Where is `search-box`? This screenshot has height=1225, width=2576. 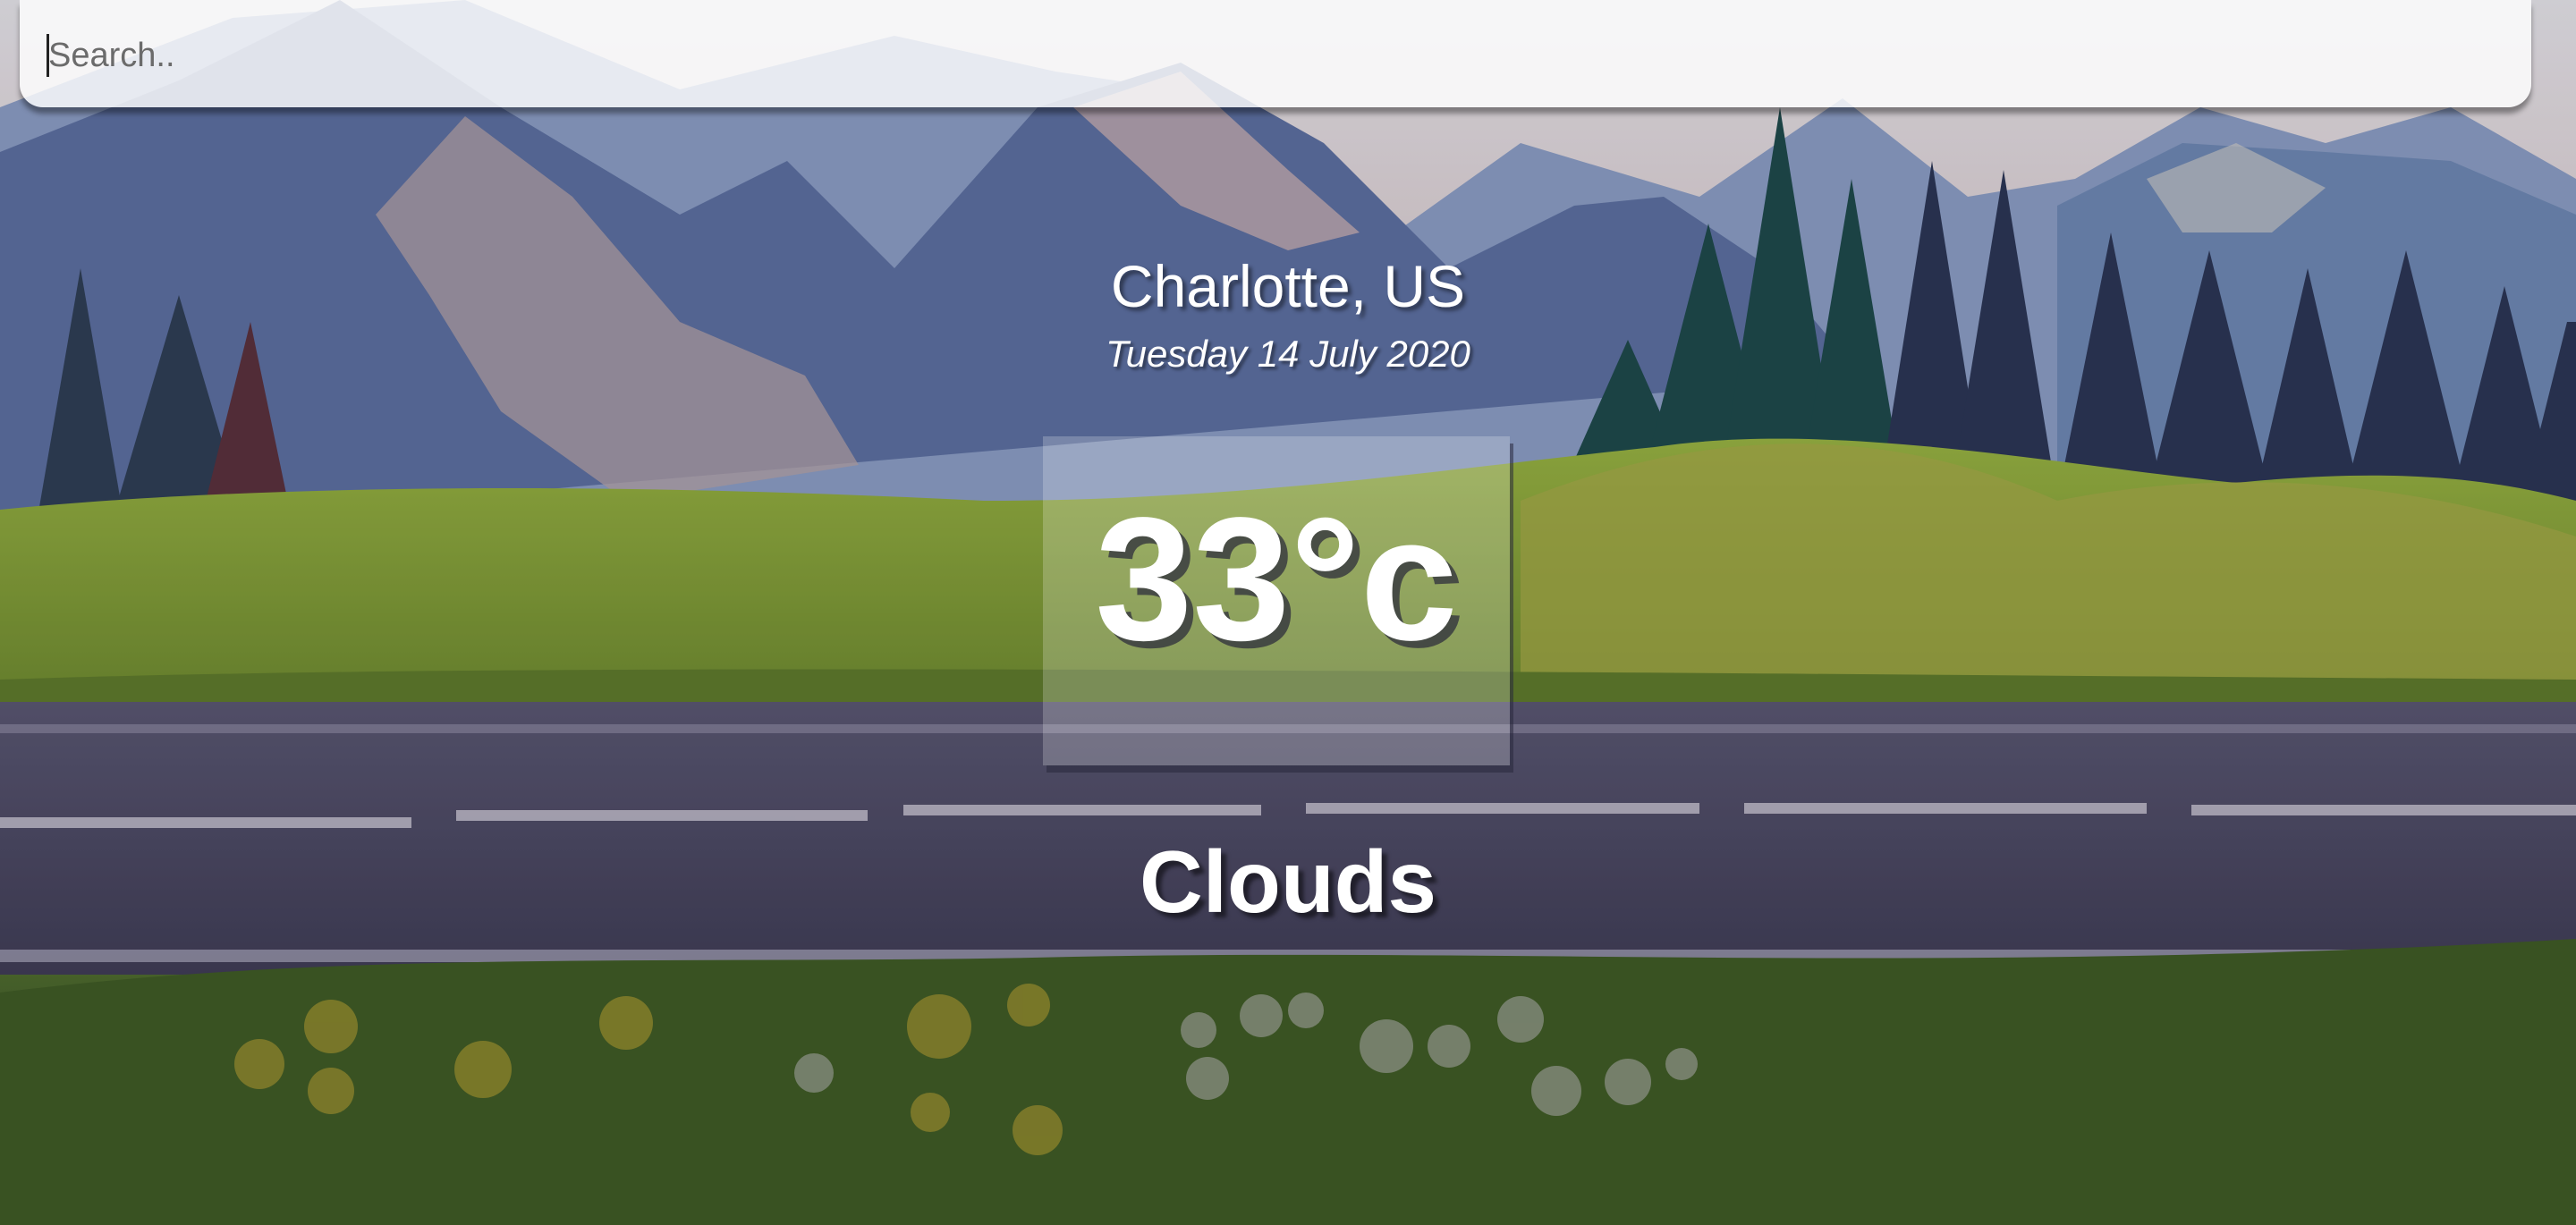 search-box is located at coordinates (1275, 53).